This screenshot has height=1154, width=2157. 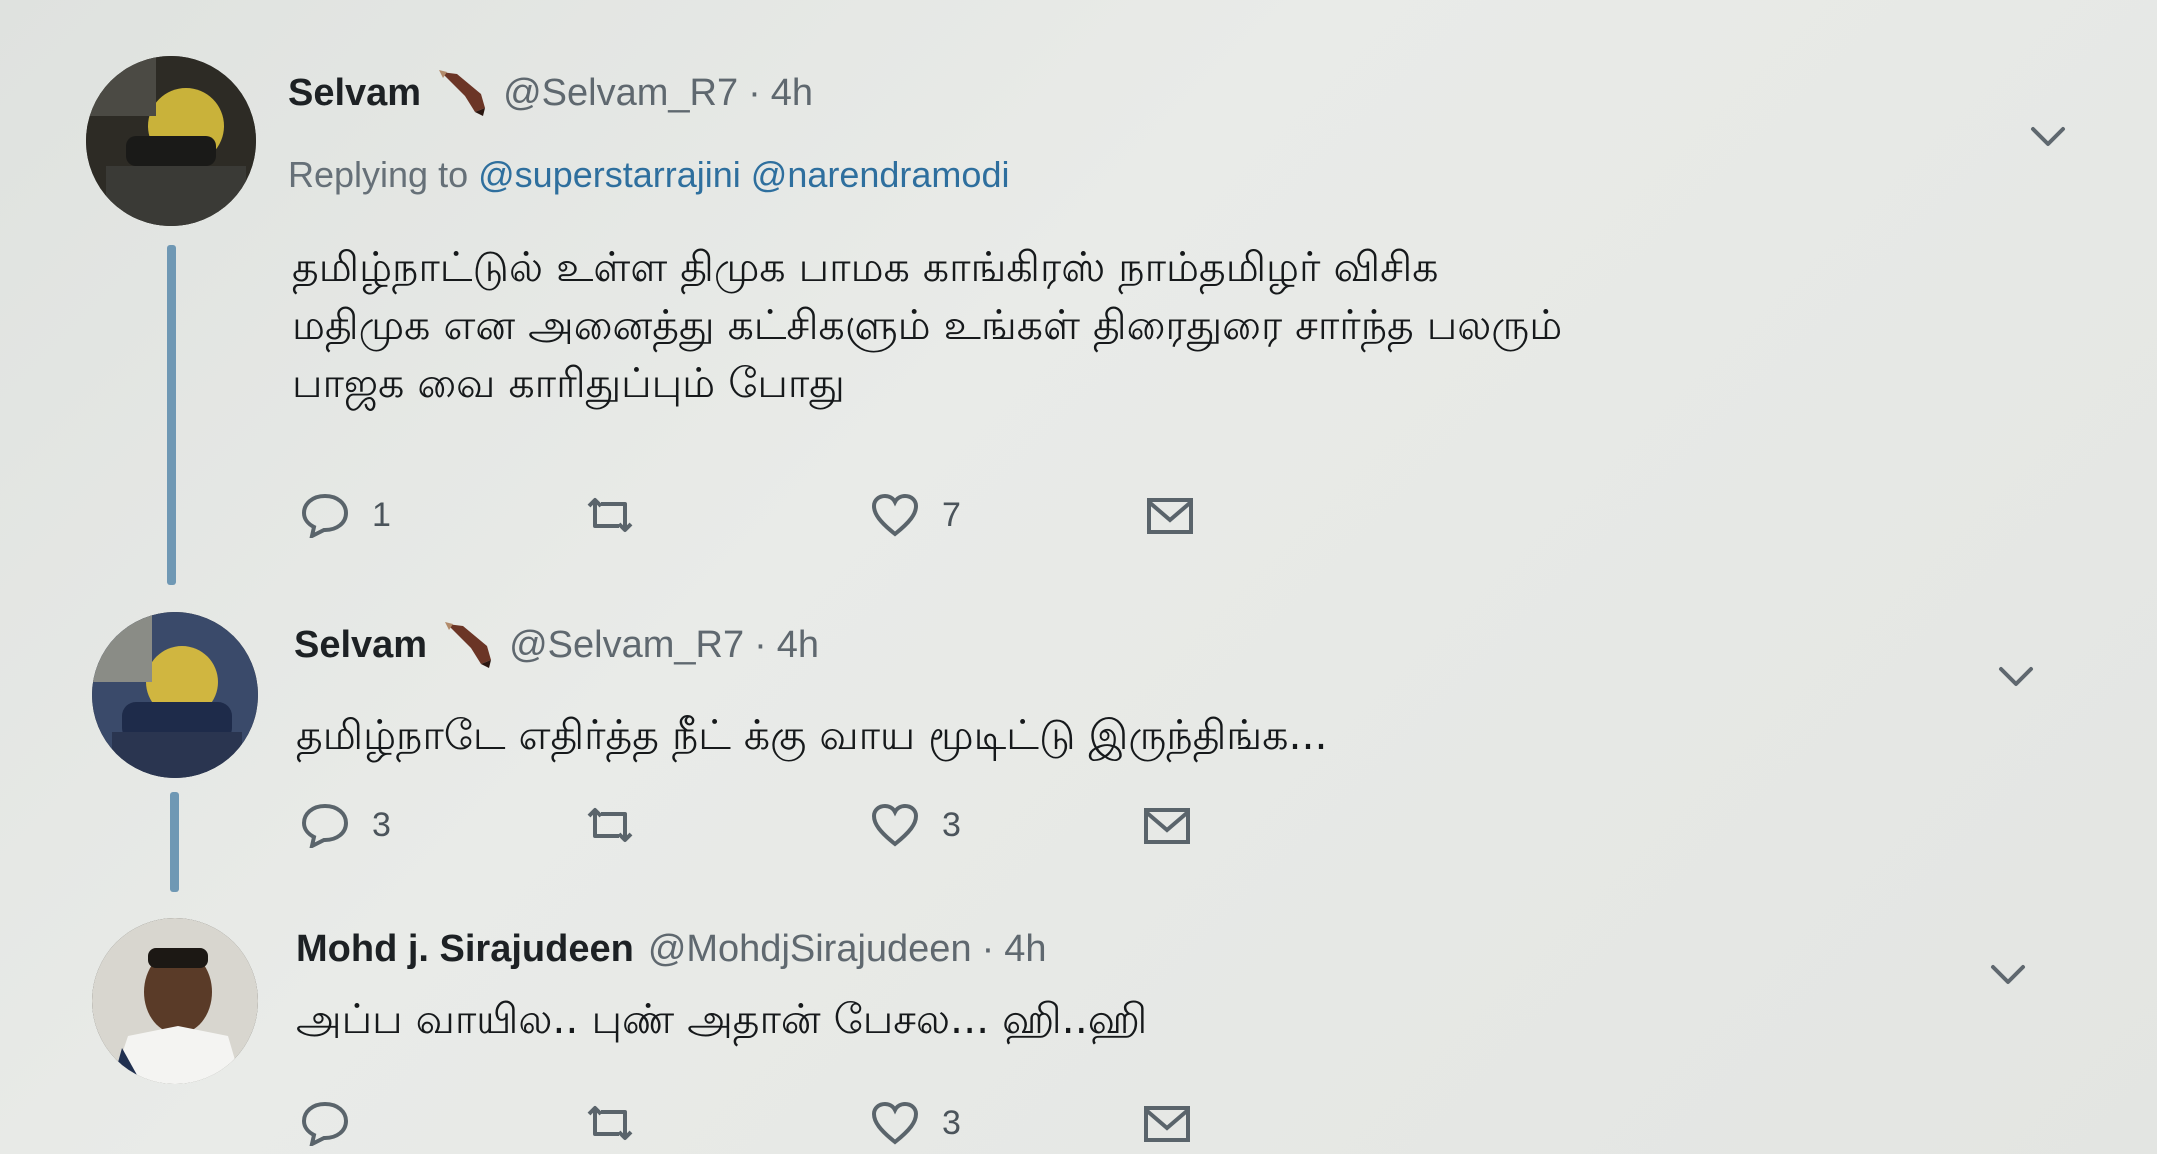 What do you see at coordinates (800, 515) in the screenshot?
I see `tweet-actions: 1 7` at bounding box center [800, 515].